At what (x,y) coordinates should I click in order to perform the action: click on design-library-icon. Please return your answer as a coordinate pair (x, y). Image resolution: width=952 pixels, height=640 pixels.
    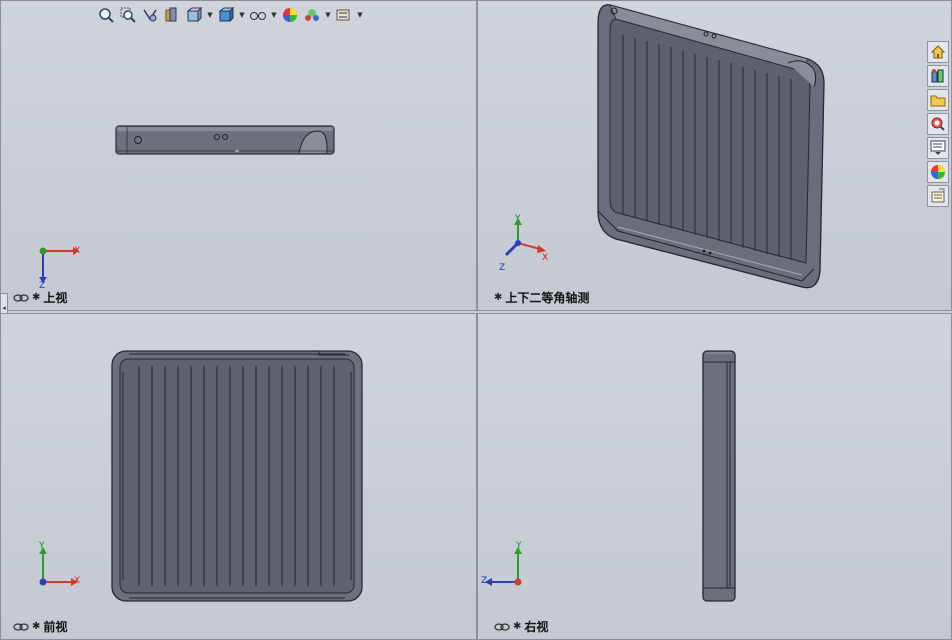
    Looking at the image, I should click on (938, 76).